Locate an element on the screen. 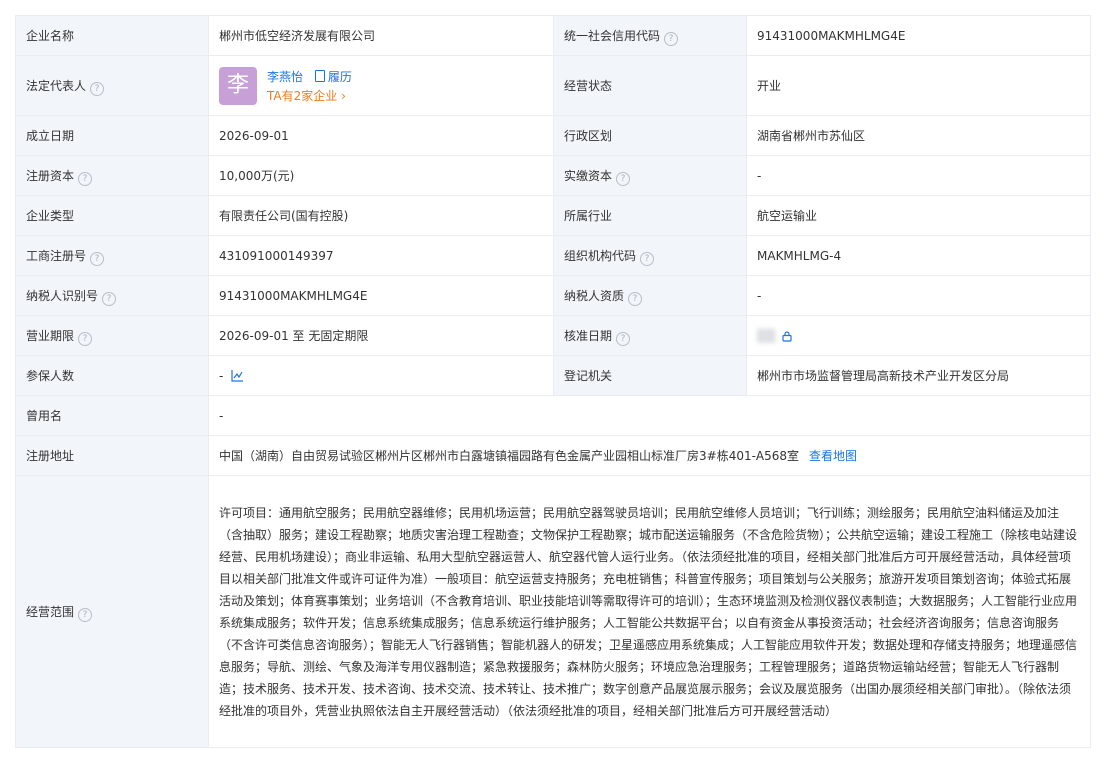 The width and height of the screenshot is (1112, 766). registrar-value: 郴州市市场监督管理局高新技术产业开发区分局 is located at coordinates (918, 375).